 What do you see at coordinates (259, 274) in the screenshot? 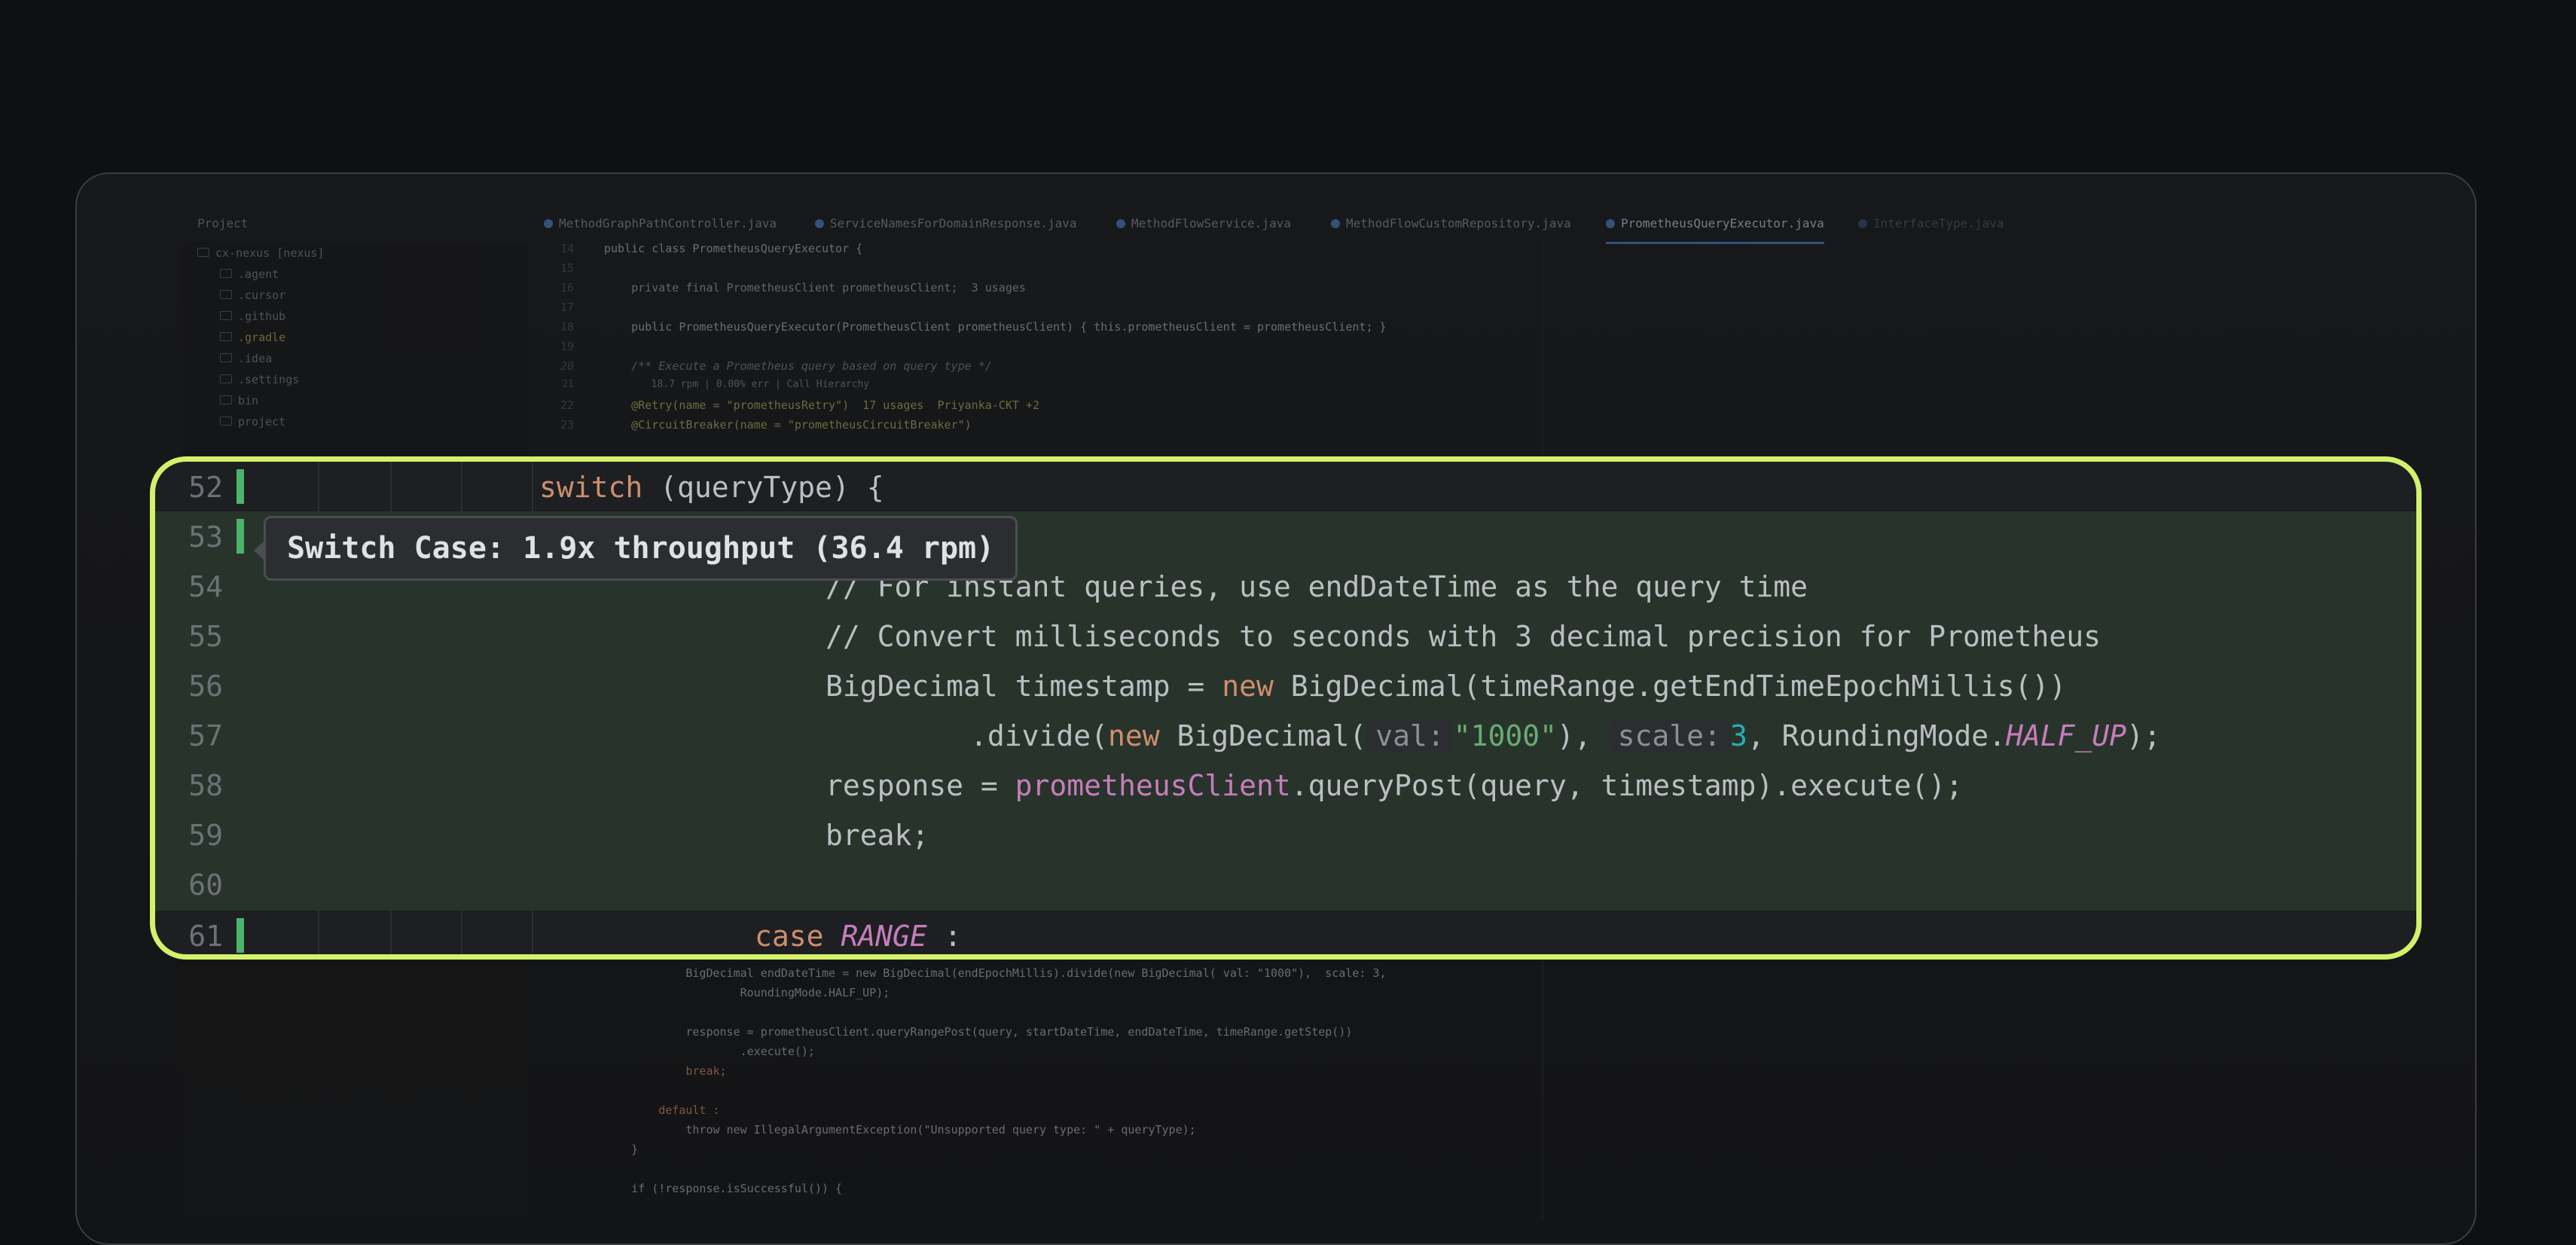
I see `tree-item-label: .agent` at bounding box center [259, 274].